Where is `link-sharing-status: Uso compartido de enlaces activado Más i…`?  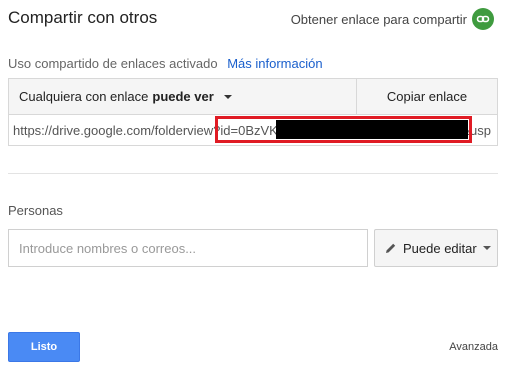 link-sharing-status: Uso compartido de enlaces activado Más i… is located at coordinates (165, 63).